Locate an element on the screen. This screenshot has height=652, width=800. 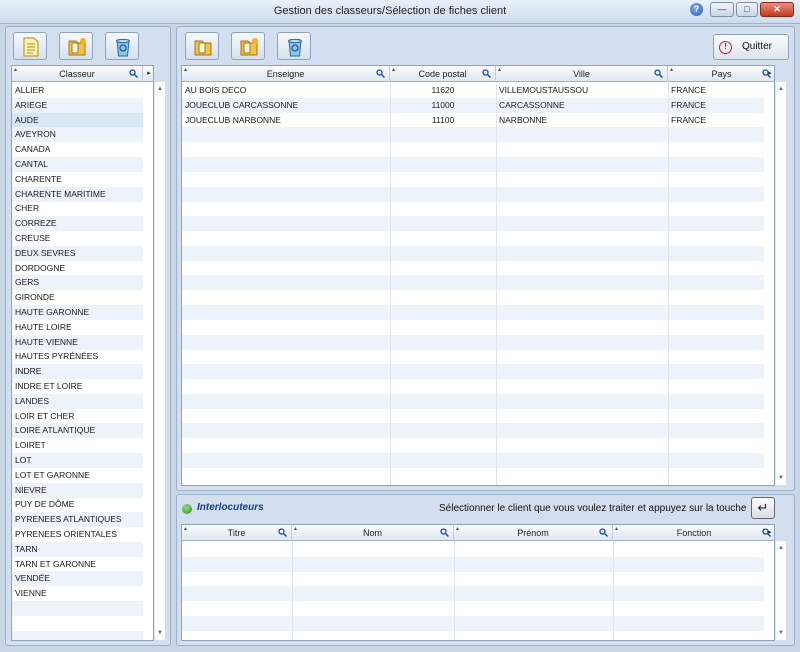
list-item: PYRENEES ORIENTALES is located at coordinates (77, 534).